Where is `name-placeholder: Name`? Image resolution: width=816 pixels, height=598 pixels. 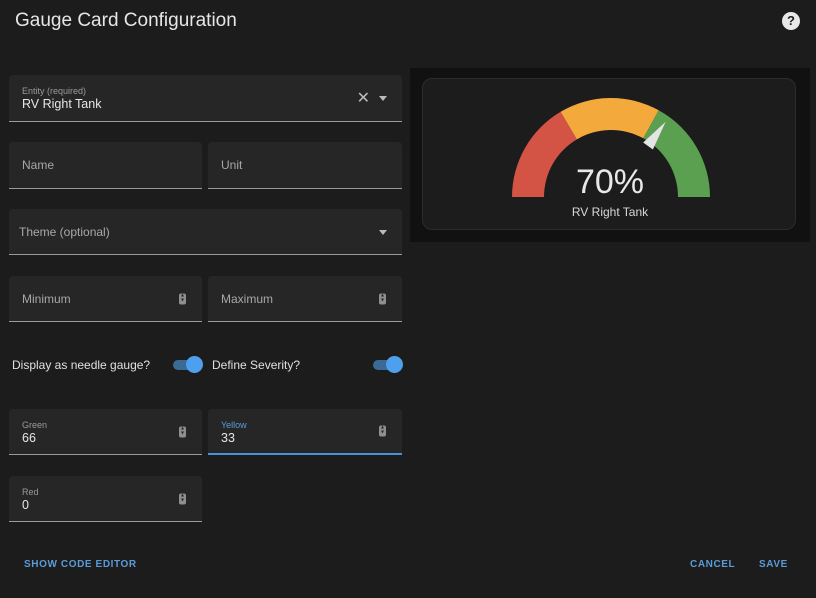 name-placeholder: Name is located at coordinates (38, 165).